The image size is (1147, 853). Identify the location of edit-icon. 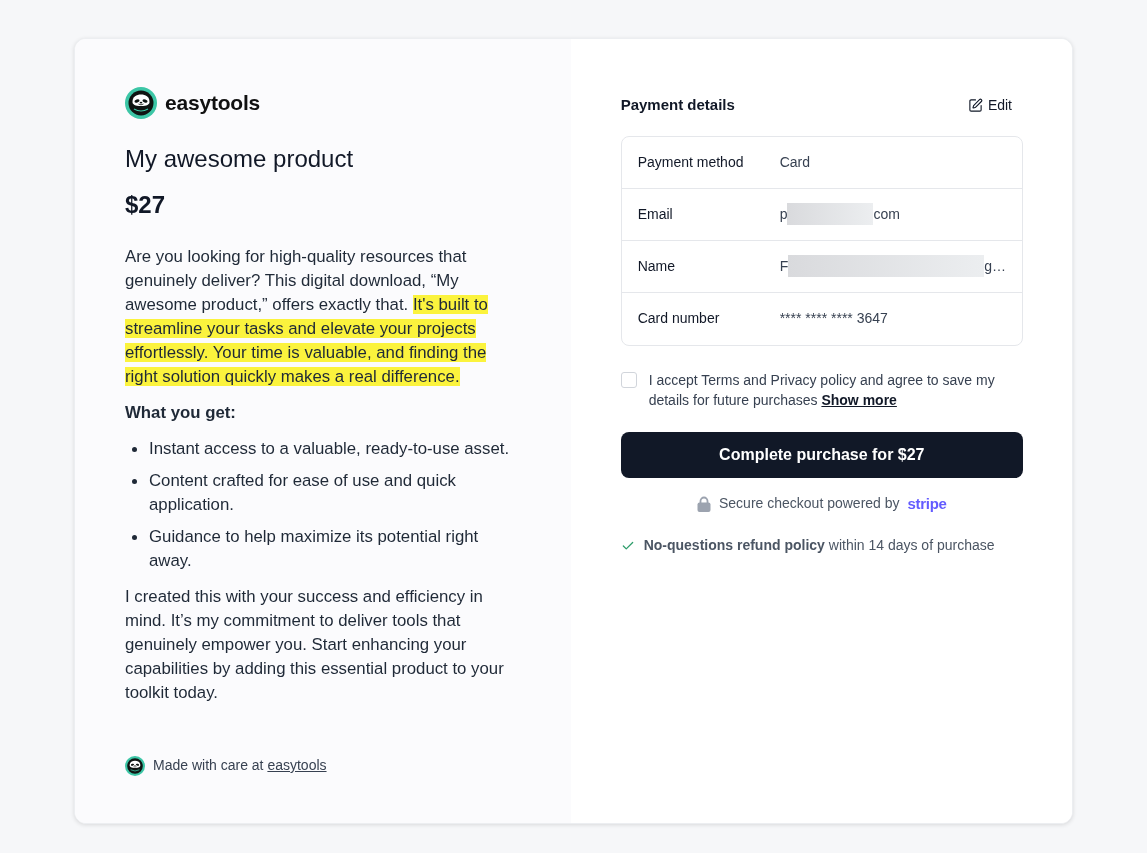
(975, 105).